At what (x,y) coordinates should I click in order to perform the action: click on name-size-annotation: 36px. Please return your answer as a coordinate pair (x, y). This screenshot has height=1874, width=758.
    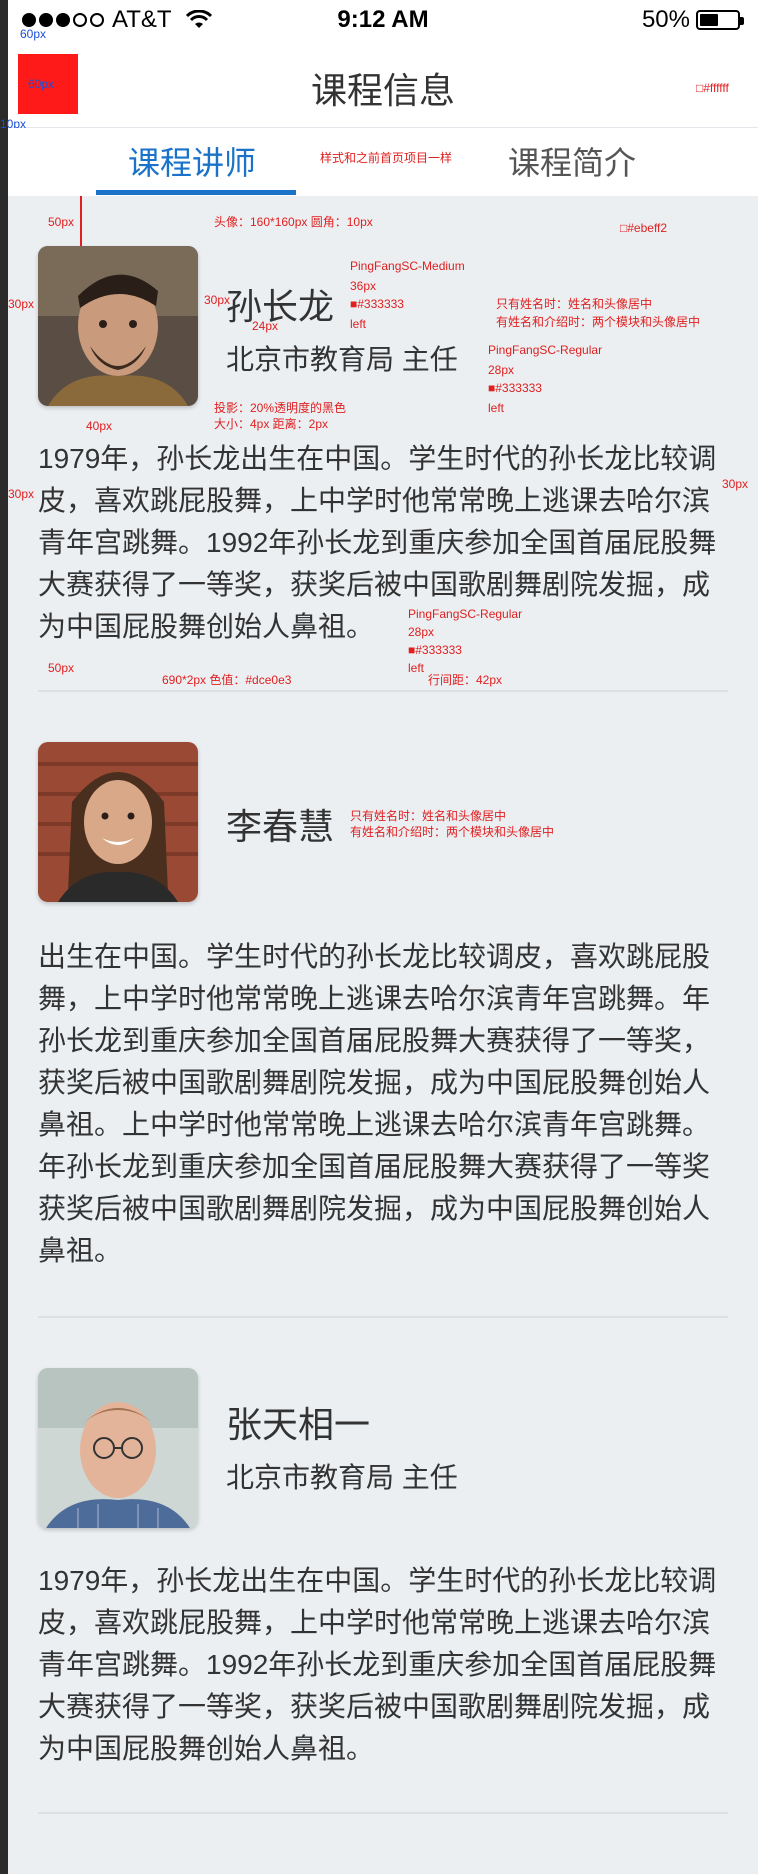
    Looking at the image, I should click on (363, 286).